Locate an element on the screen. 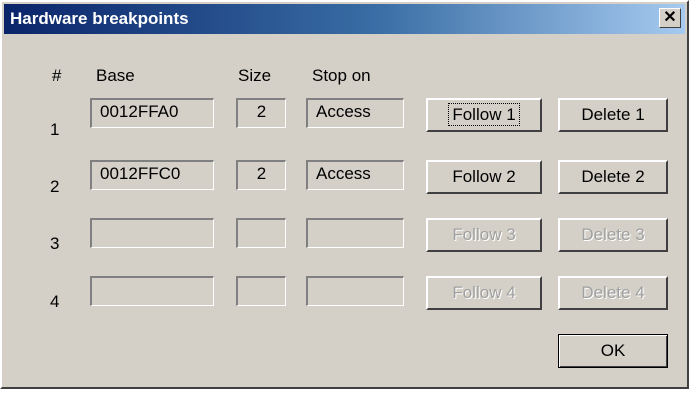 This screenshot has width=693, height=395. delete-button-2: Delete 2 is located at coordinates (613, 177).